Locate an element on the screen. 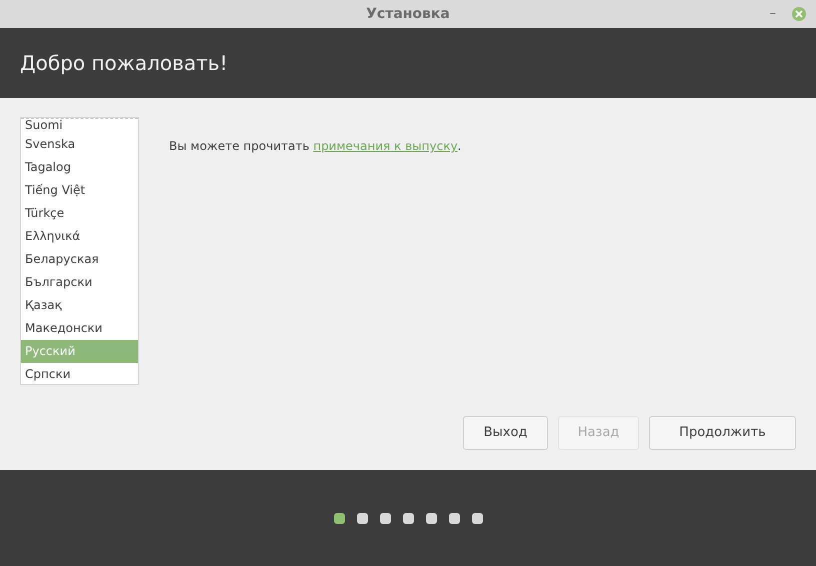 Image resolution: width=816 pixels, height=566 pixels. language-list: Suomi Svenska Tagalog Tiếng Việt Türkçe Ελληνικά Беларуская Български Қазақ Македонски Русский Српски is located at coordinates (79, 251).